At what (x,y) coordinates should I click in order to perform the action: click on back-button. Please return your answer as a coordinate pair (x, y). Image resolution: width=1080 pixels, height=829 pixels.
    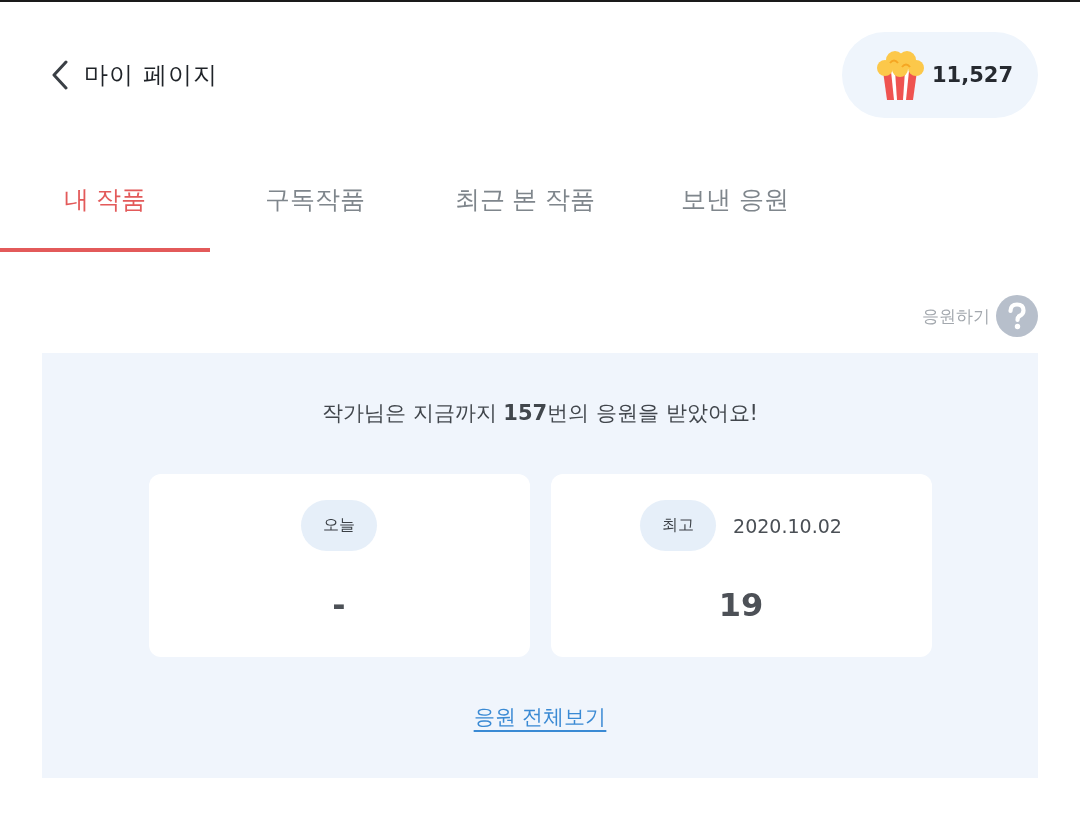
    Looking at the image, I should click on (60, 75).